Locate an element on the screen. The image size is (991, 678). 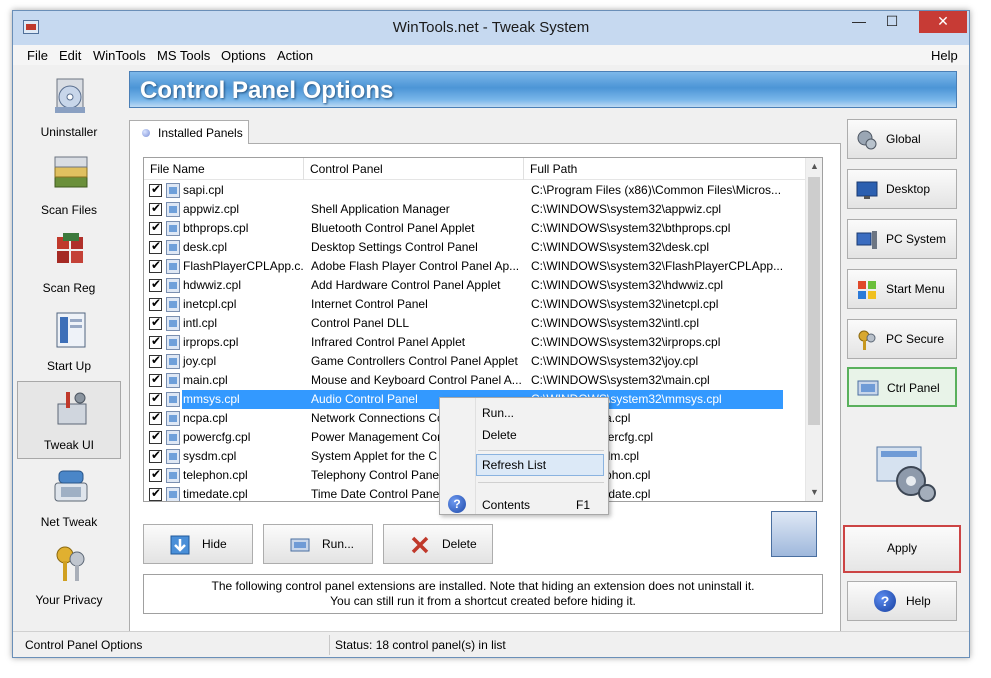
menu-help: Help is located at coordinates (944, 55).